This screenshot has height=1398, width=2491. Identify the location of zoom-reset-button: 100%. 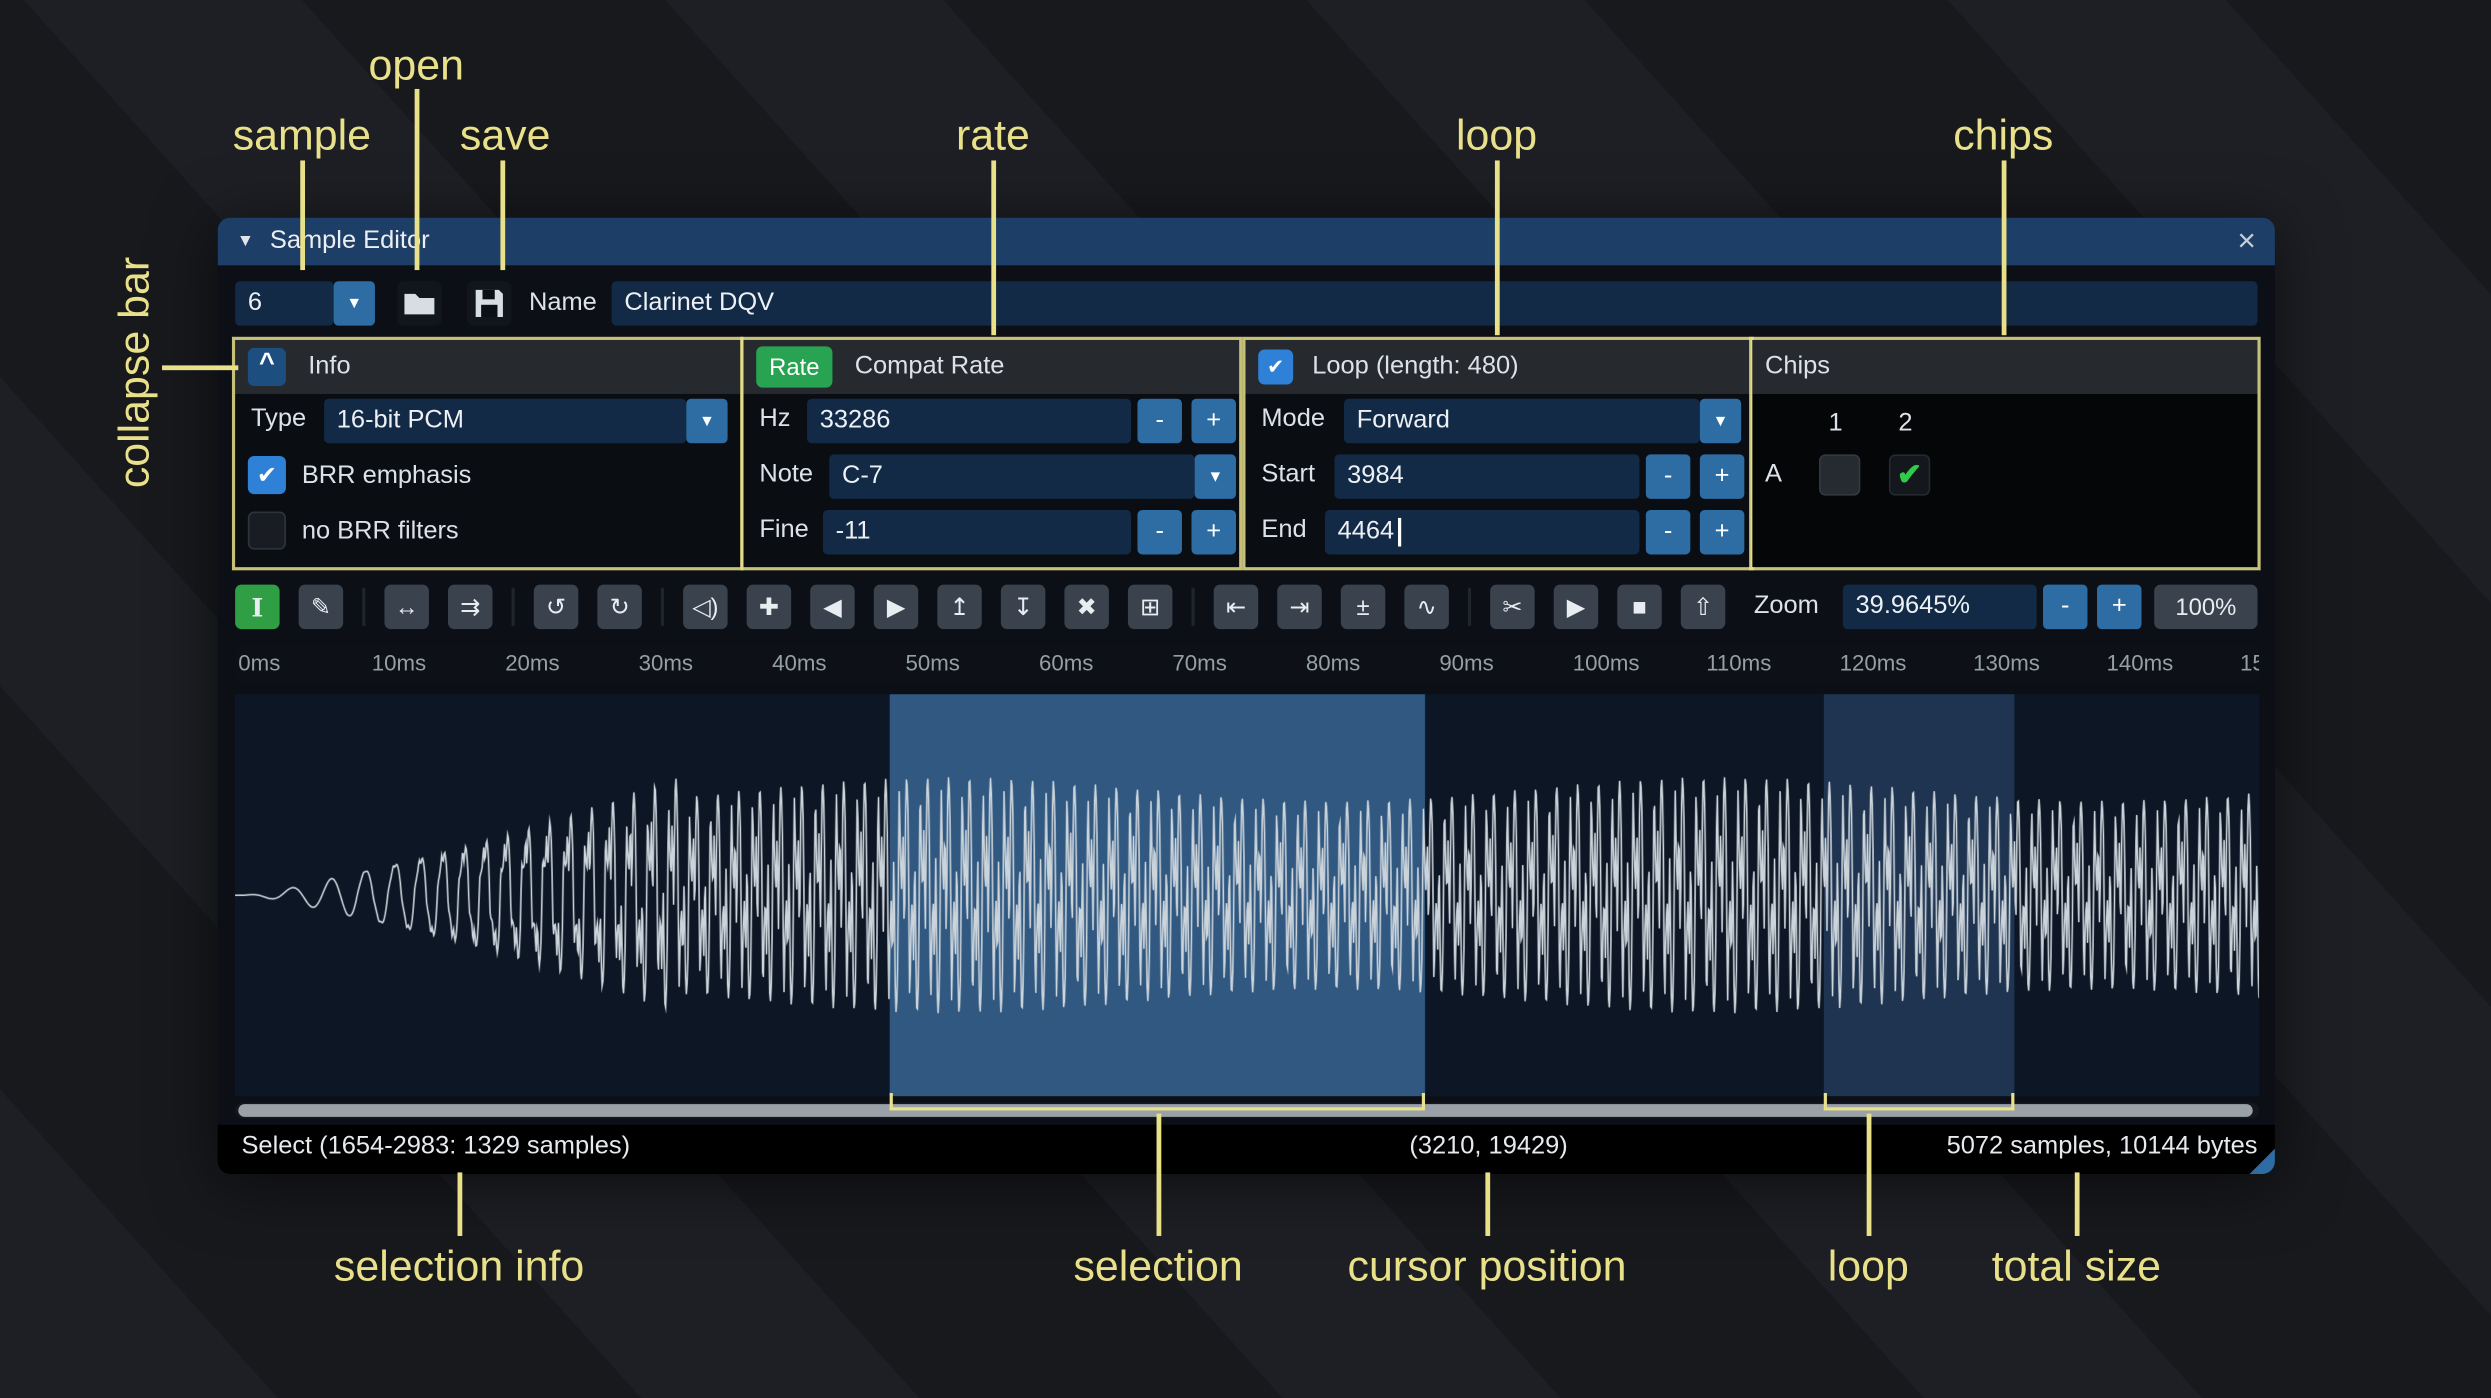
(2206, 607).